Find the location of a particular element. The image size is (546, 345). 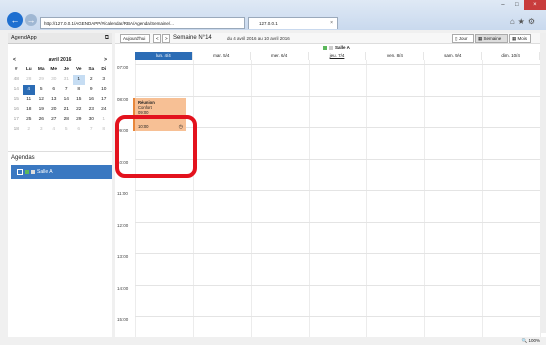

close-window-icon: × is located at coordinates (534, 5).